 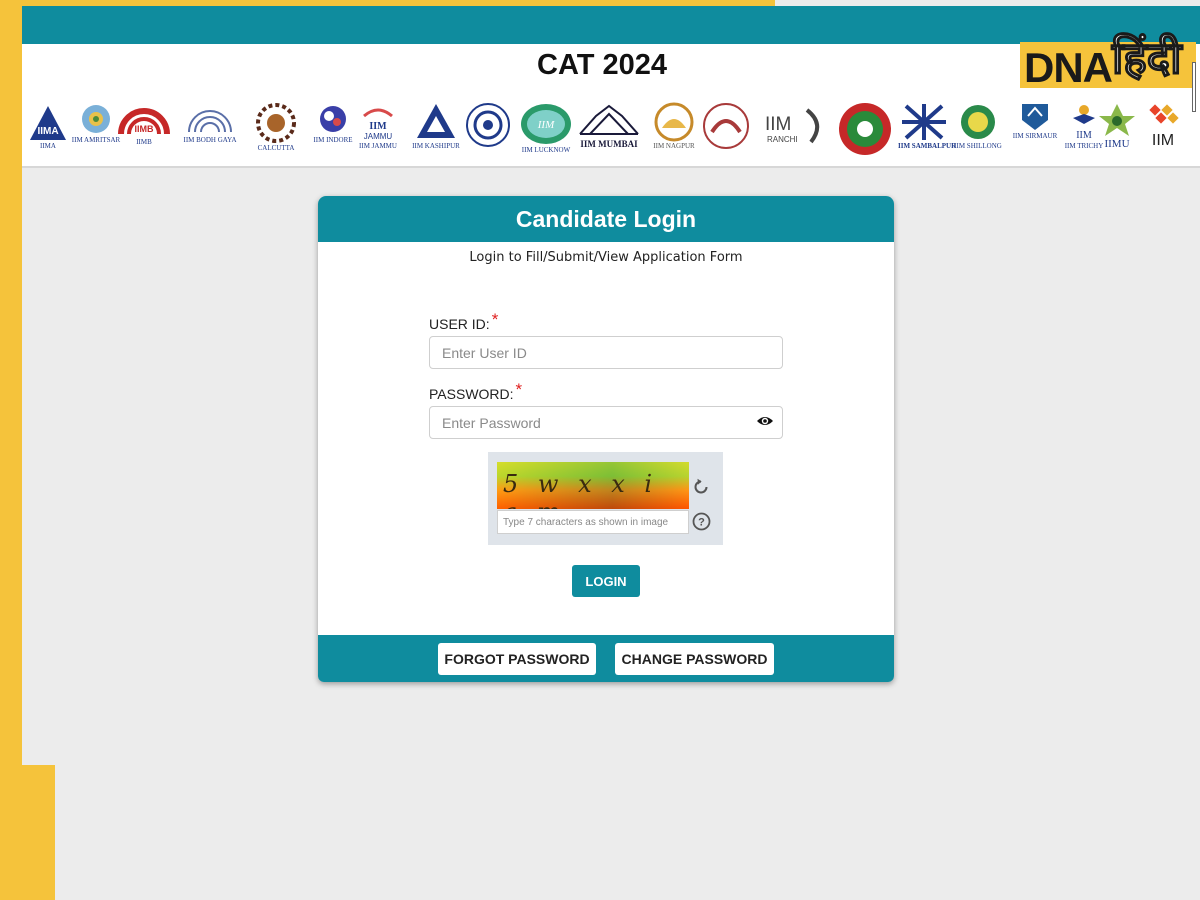 I want to click on logo-iim-raipur, so click(x=726, y=131).